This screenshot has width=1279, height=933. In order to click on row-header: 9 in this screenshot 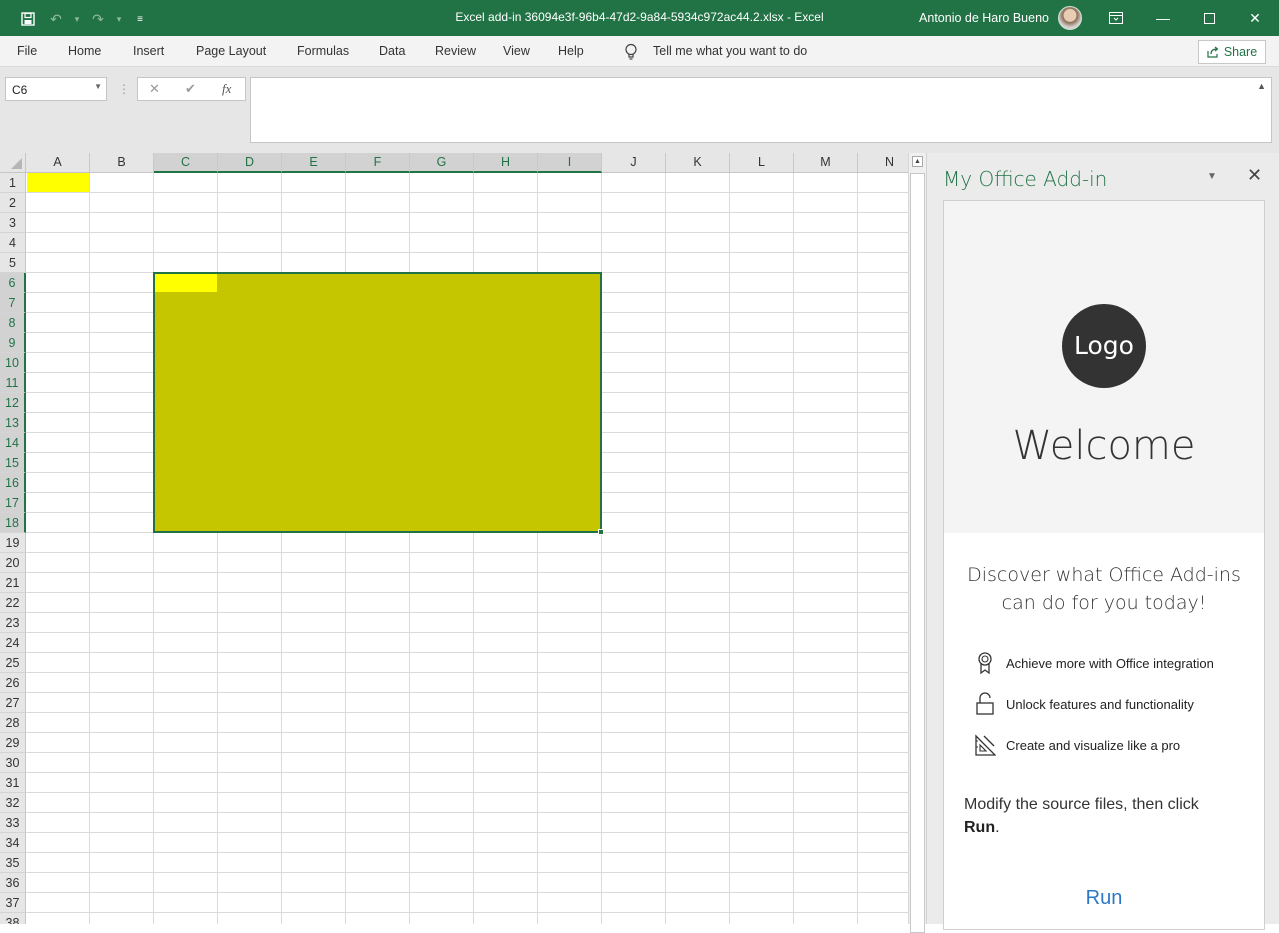, I will do `click(13, 343)`.